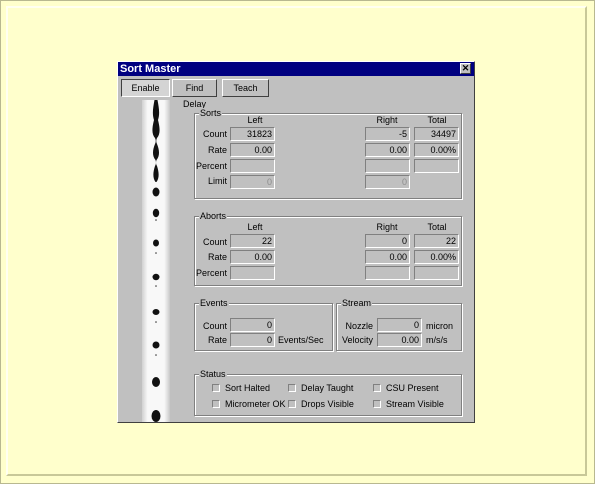 Image resolution: width=595 pixels, height=484 pixels. What do you see at coordinates (252, 134) in the screenshot?
I see `sorts-count-left: 31823` at bounding box center [252, 134].